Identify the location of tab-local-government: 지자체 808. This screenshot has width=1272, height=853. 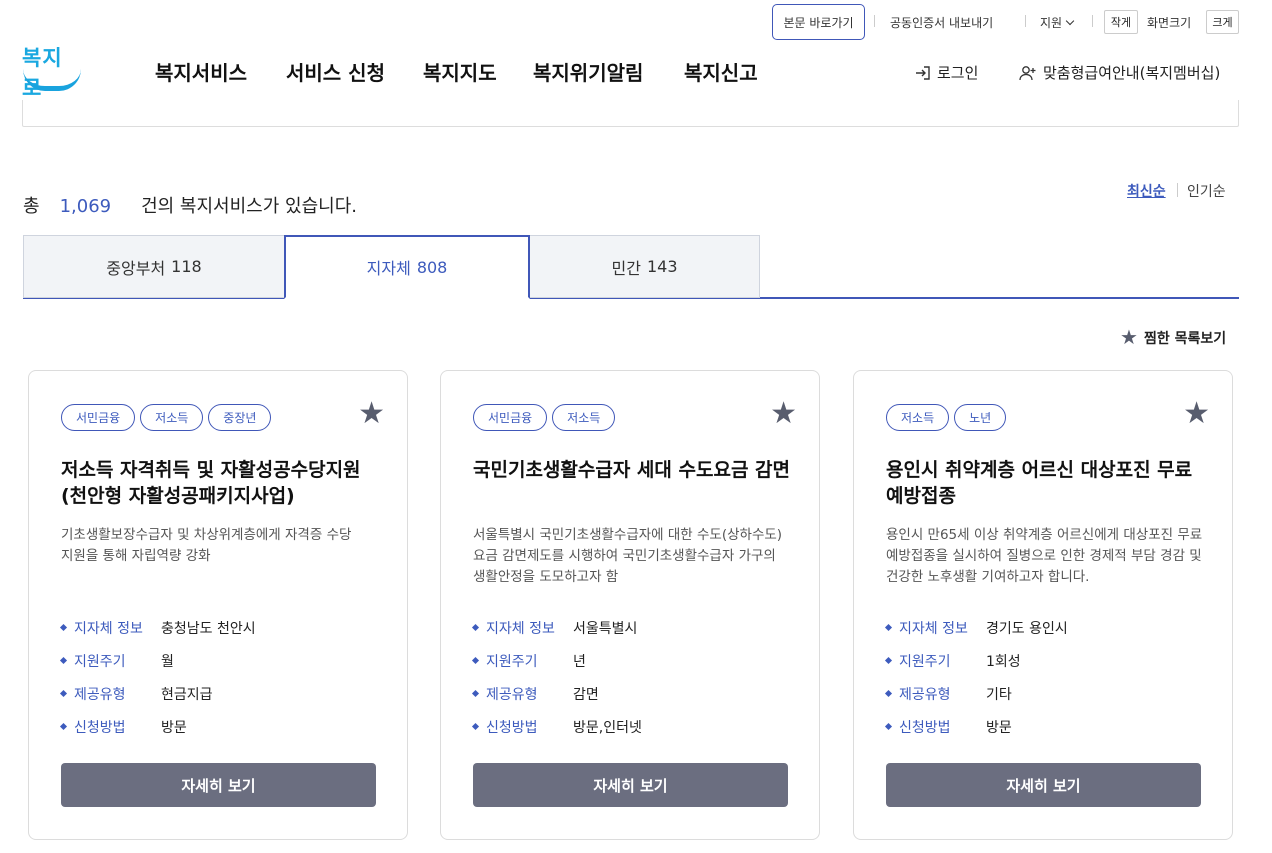
(407, 267).